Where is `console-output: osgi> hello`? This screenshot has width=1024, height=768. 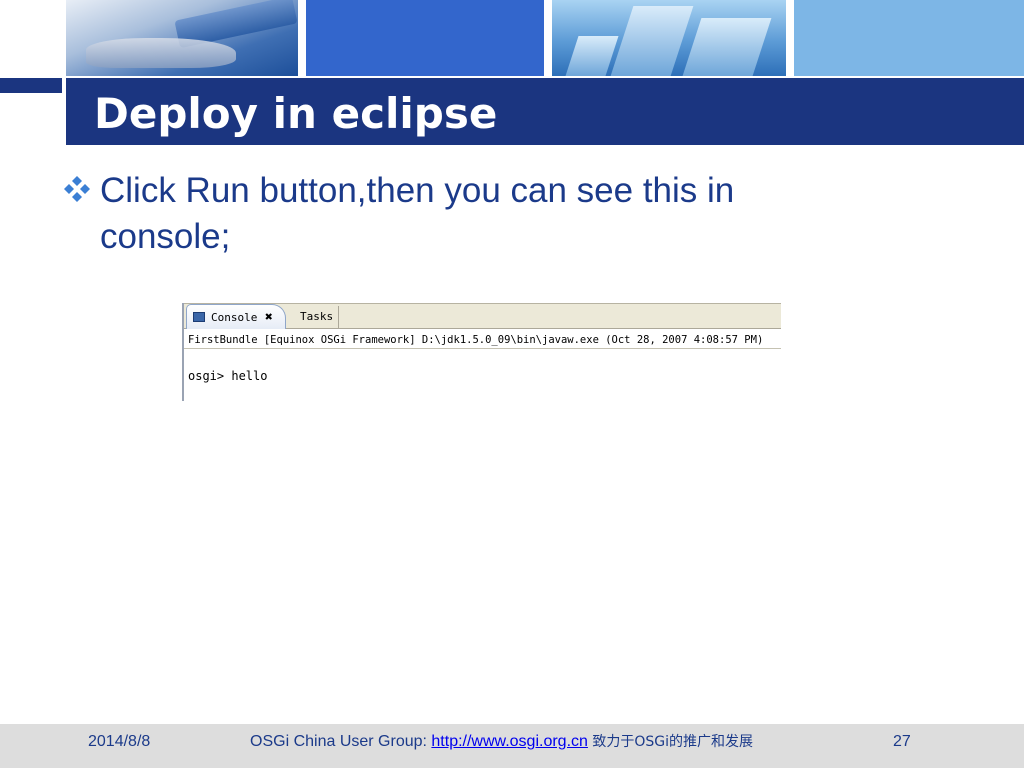
console-output: osgi> hello is located at coordinates (228, 376).